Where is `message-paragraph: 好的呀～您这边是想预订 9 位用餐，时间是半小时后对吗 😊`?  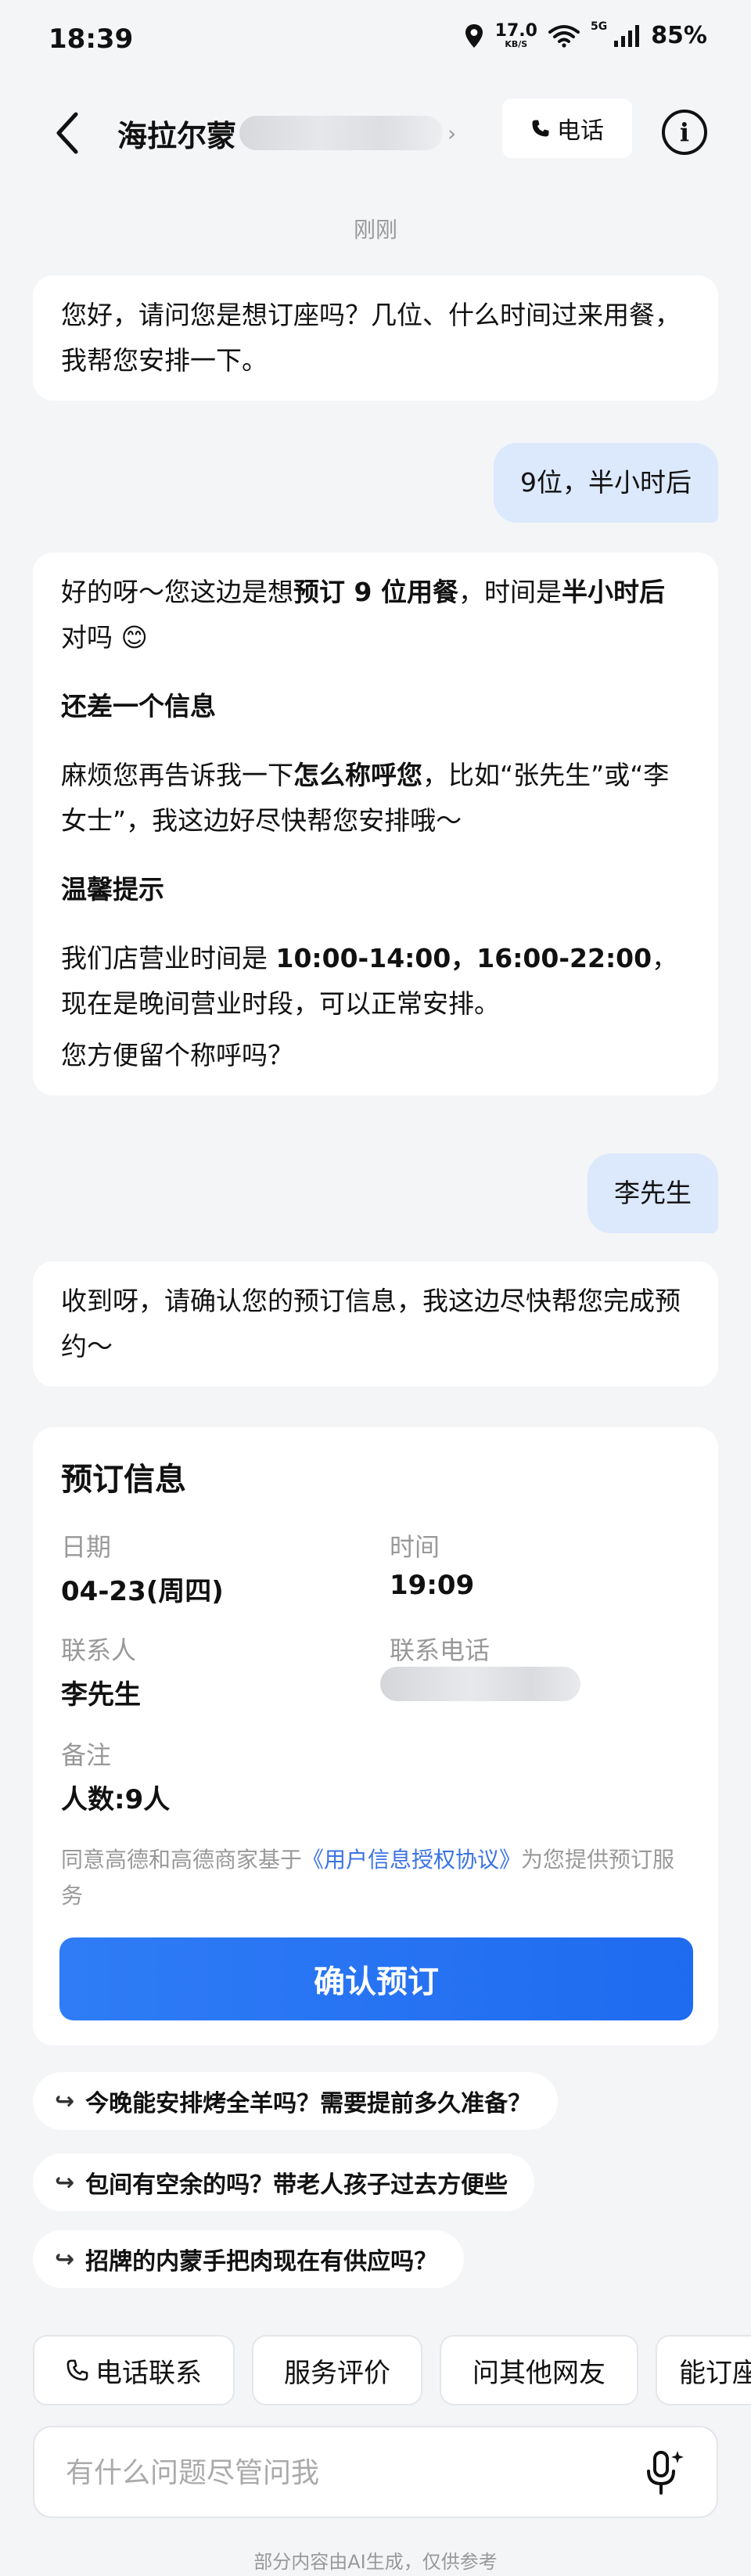
message-paragraph: 好的呀～您这边是想预订 9 位用餐，时间是半小时后对吗 😊 is located at coordinates (363, 615).